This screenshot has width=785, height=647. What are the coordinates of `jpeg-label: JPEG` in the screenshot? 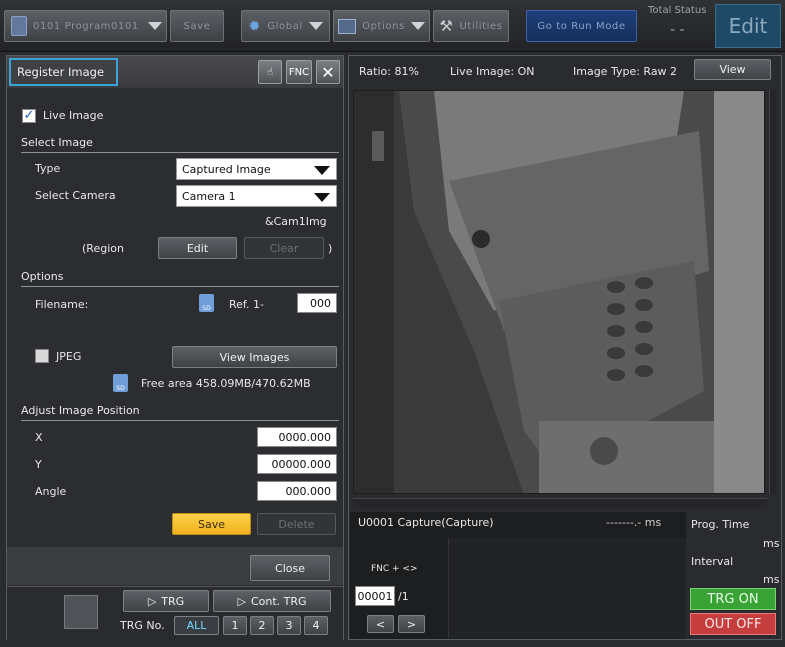 It's located at (69, 356).